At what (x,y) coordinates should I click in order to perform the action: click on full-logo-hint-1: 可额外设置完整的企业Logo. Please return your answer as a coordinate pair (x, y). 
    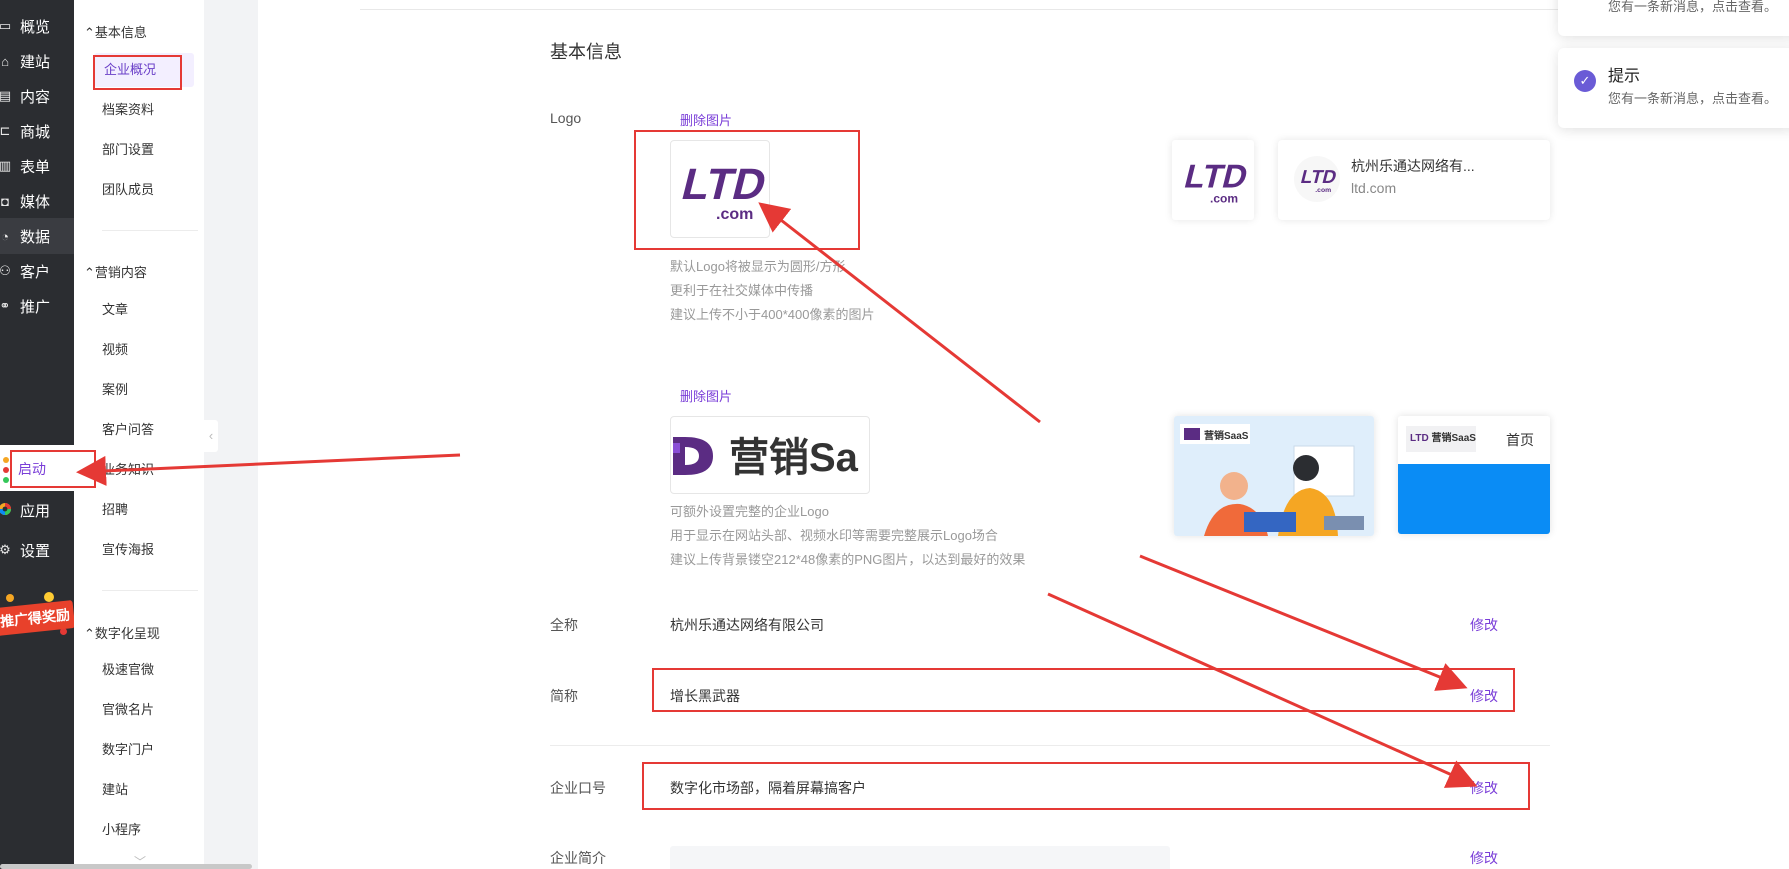
    Looking at the image, I should click on (749, 511).